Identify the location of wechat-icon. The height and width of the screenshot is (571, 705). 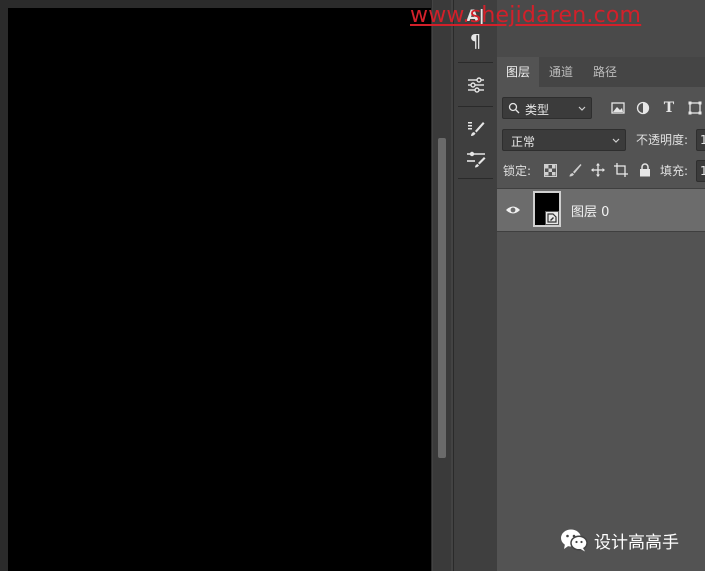
(574, 540).